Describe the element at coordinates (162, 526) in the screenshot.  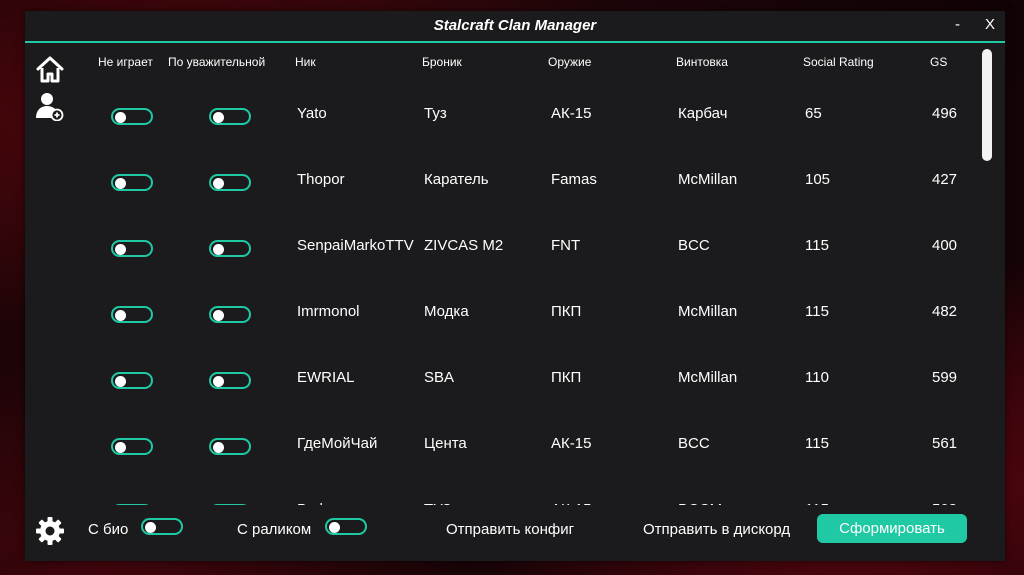
I see `with-bio-toggle` at that location.